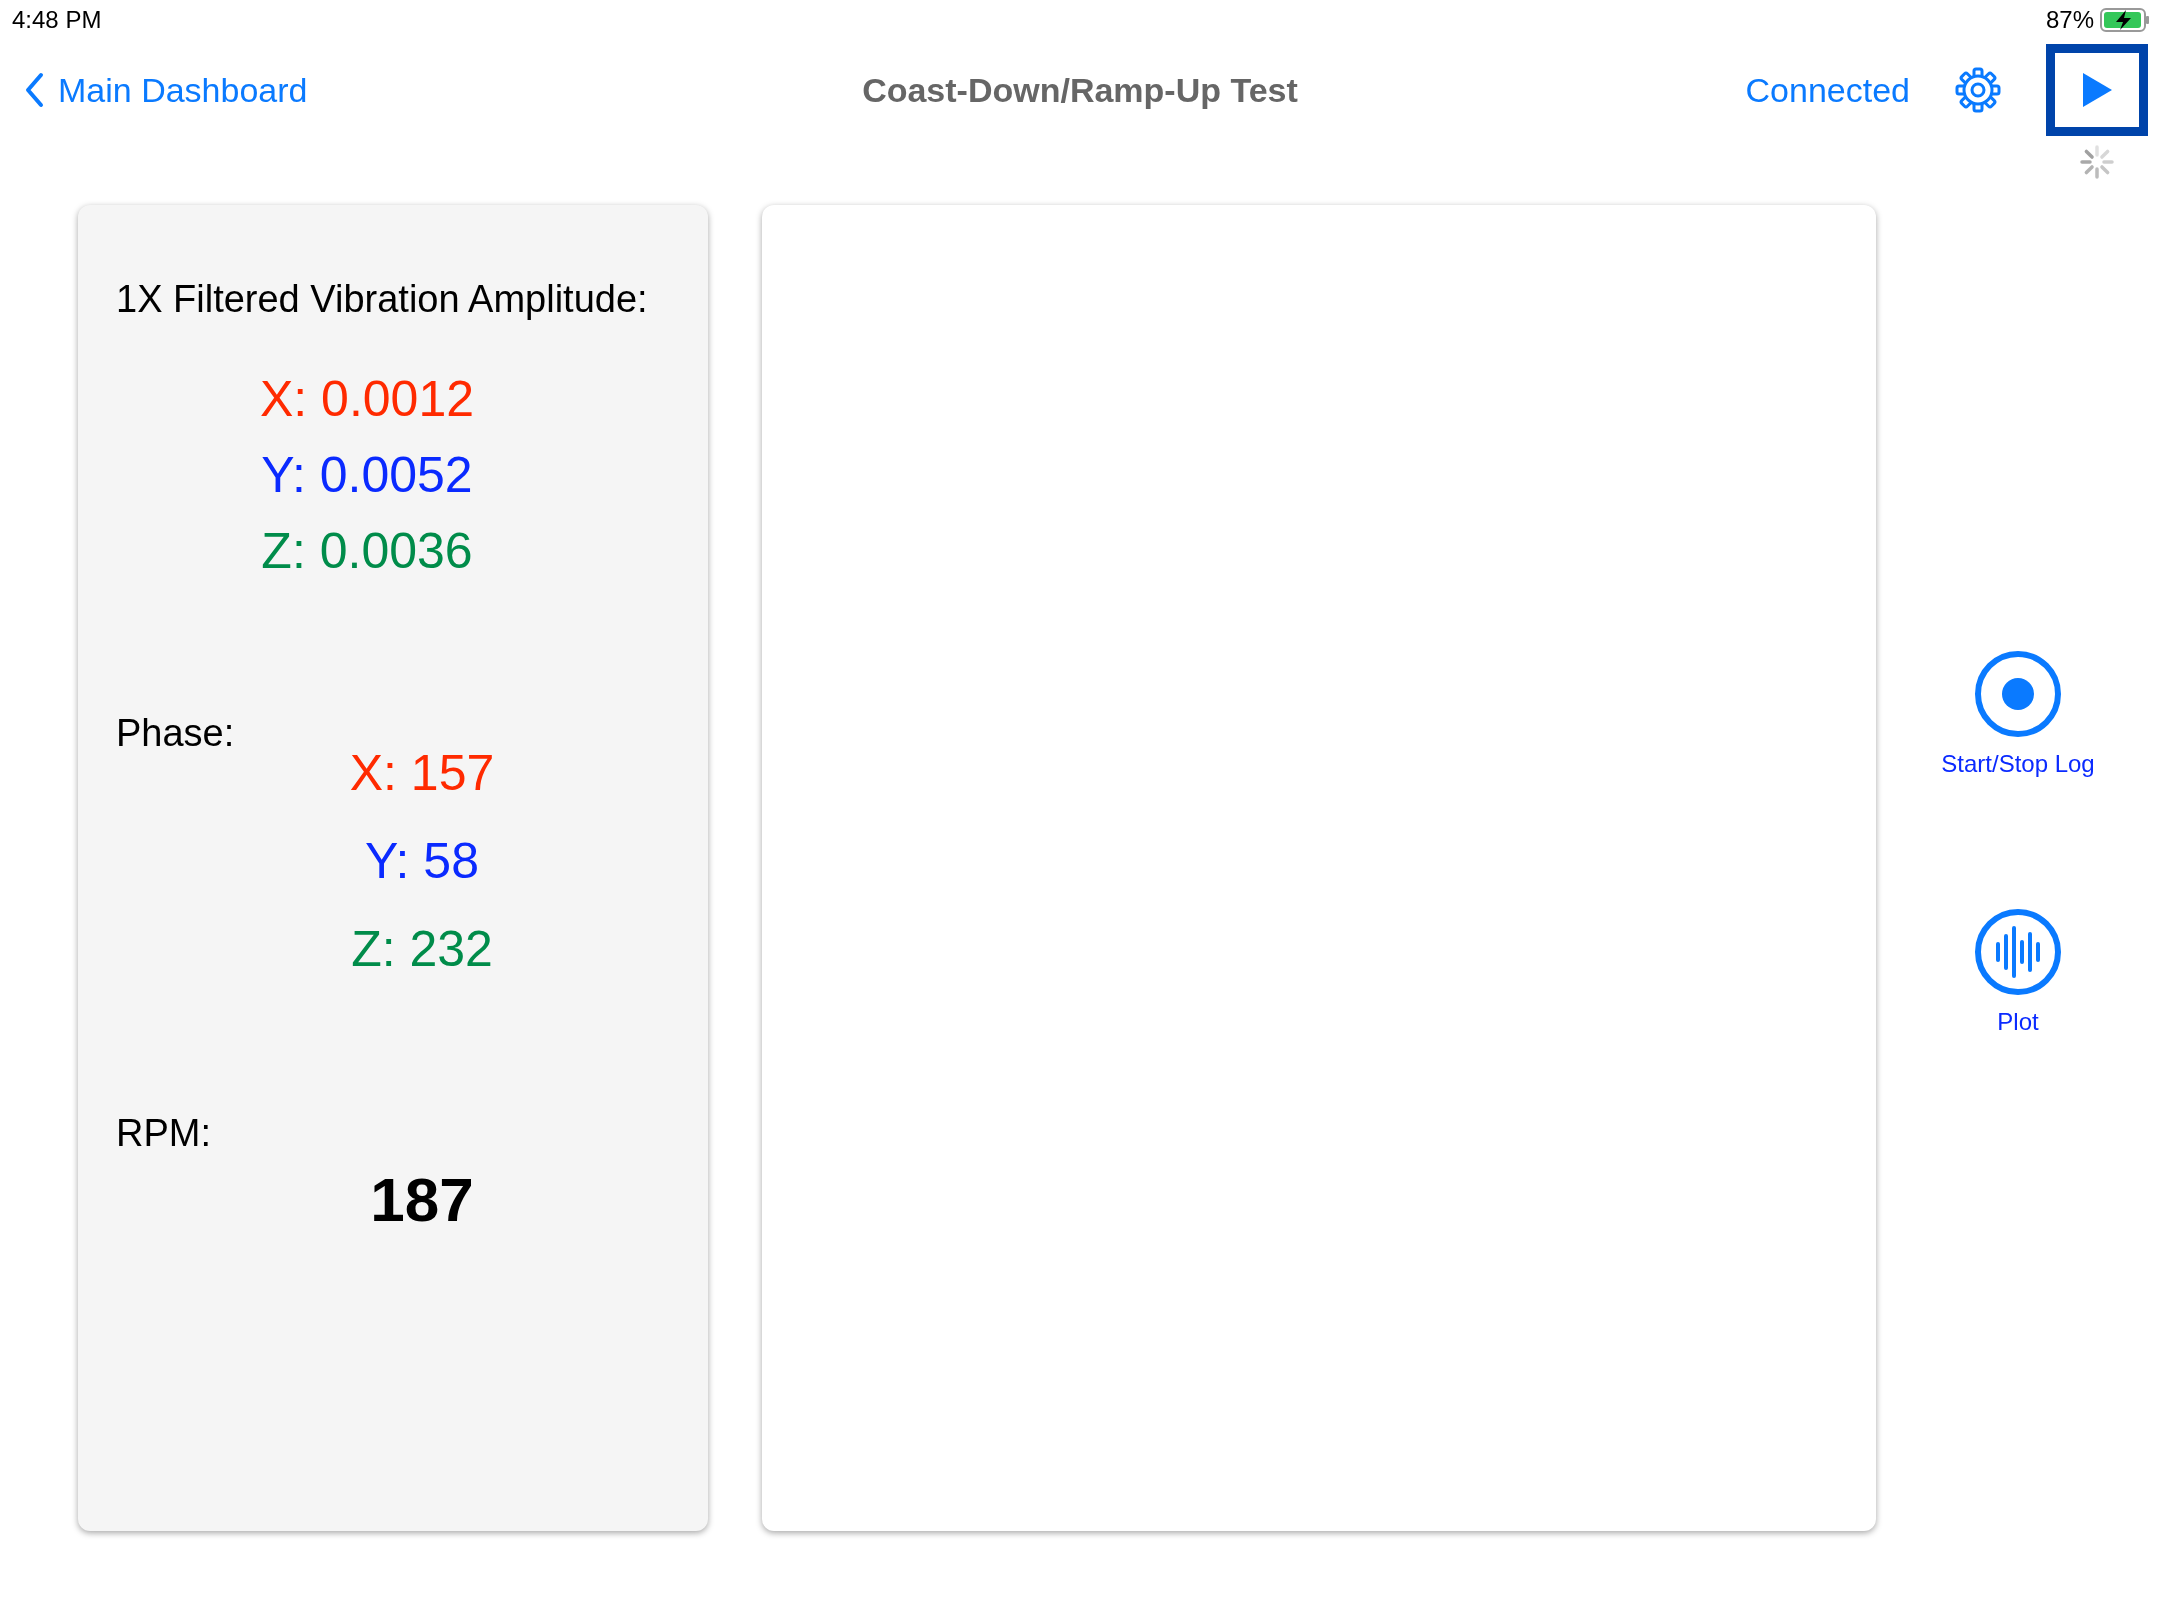  I want to click on phase-value: Z: 232, so click(422, 949).